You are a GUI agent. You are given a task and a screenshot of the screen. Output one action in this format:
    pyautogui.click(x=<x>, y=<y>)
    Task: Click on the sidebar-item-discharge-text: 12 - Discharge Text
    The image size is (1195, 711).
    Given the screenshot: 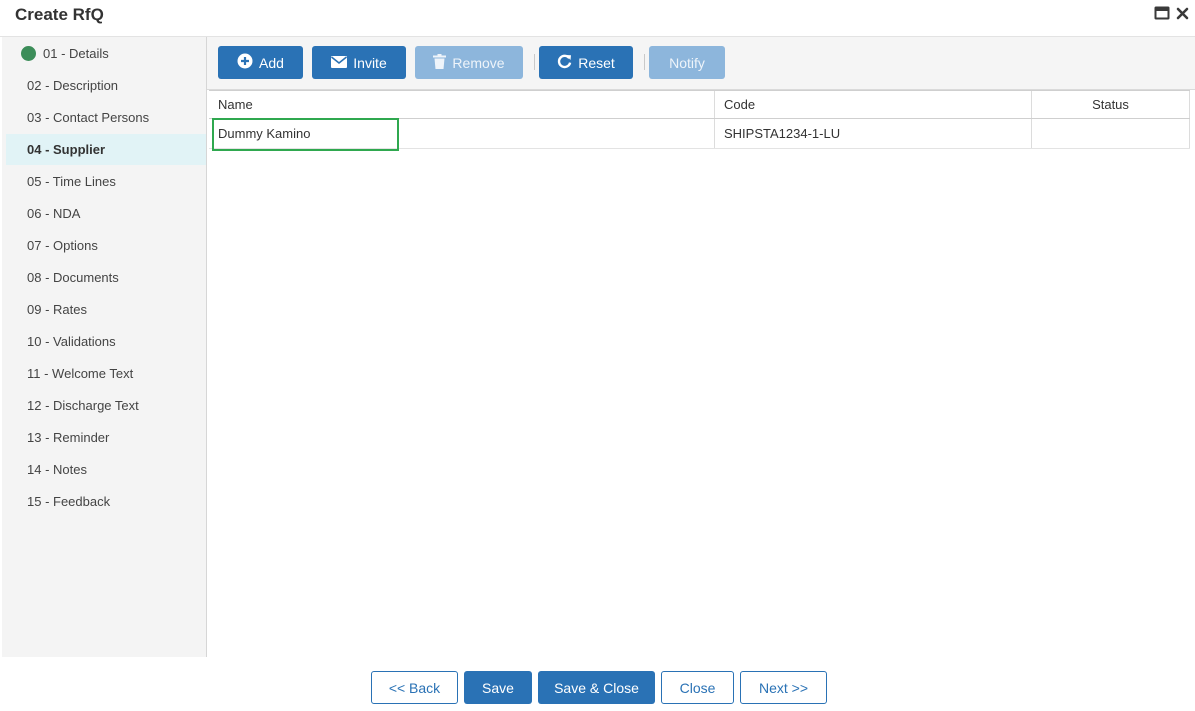 What is the action you would take?
    pyautogui.click(x=106, y=405)
    